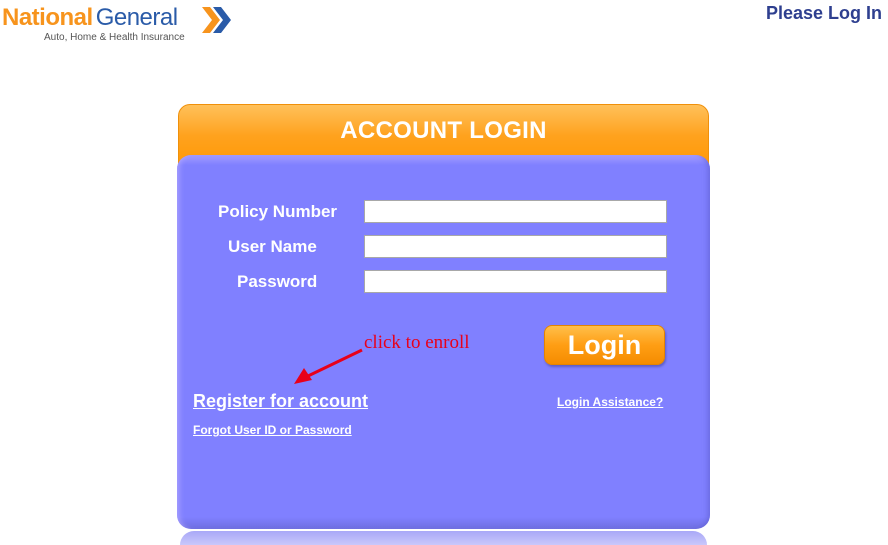  Describe the element at coordinates (216, 20) in the screenshot. I see `double-chevron-right-icon` at that location.